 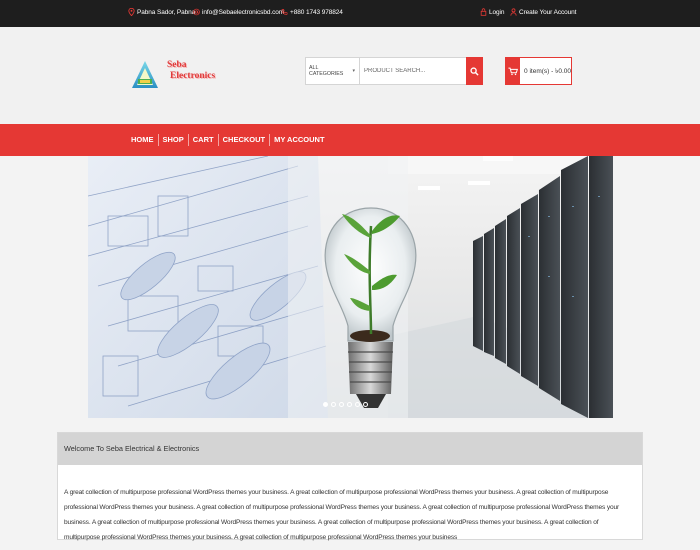 I want to click on cart-summary: 0 item(s) - ৳0.00, so click(x=547, y=71).